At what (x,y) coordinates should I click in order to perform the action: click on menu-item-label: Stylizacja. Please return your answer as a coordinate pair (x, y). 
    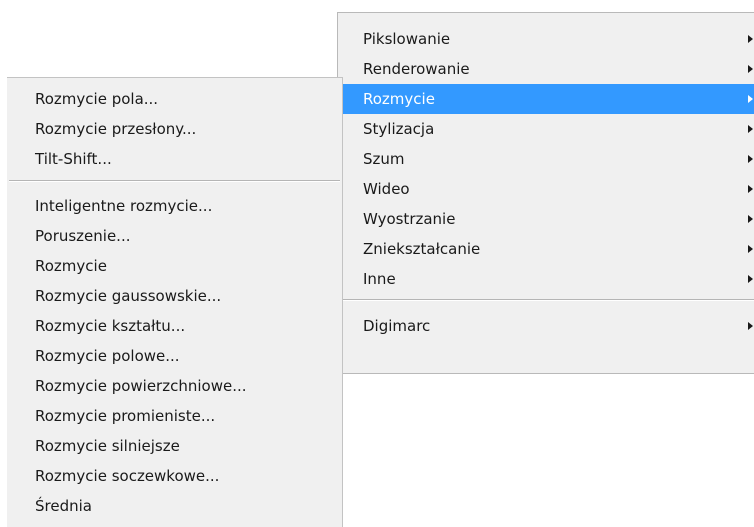
    Looking at the image, I should click on (399, 129).